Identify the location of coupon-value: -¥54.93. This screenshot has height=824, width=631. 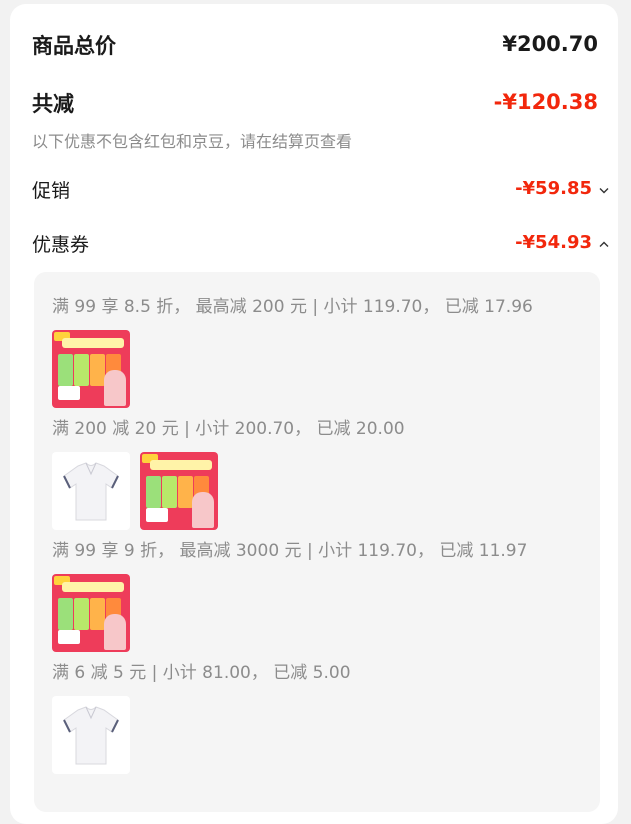
(553, 242).